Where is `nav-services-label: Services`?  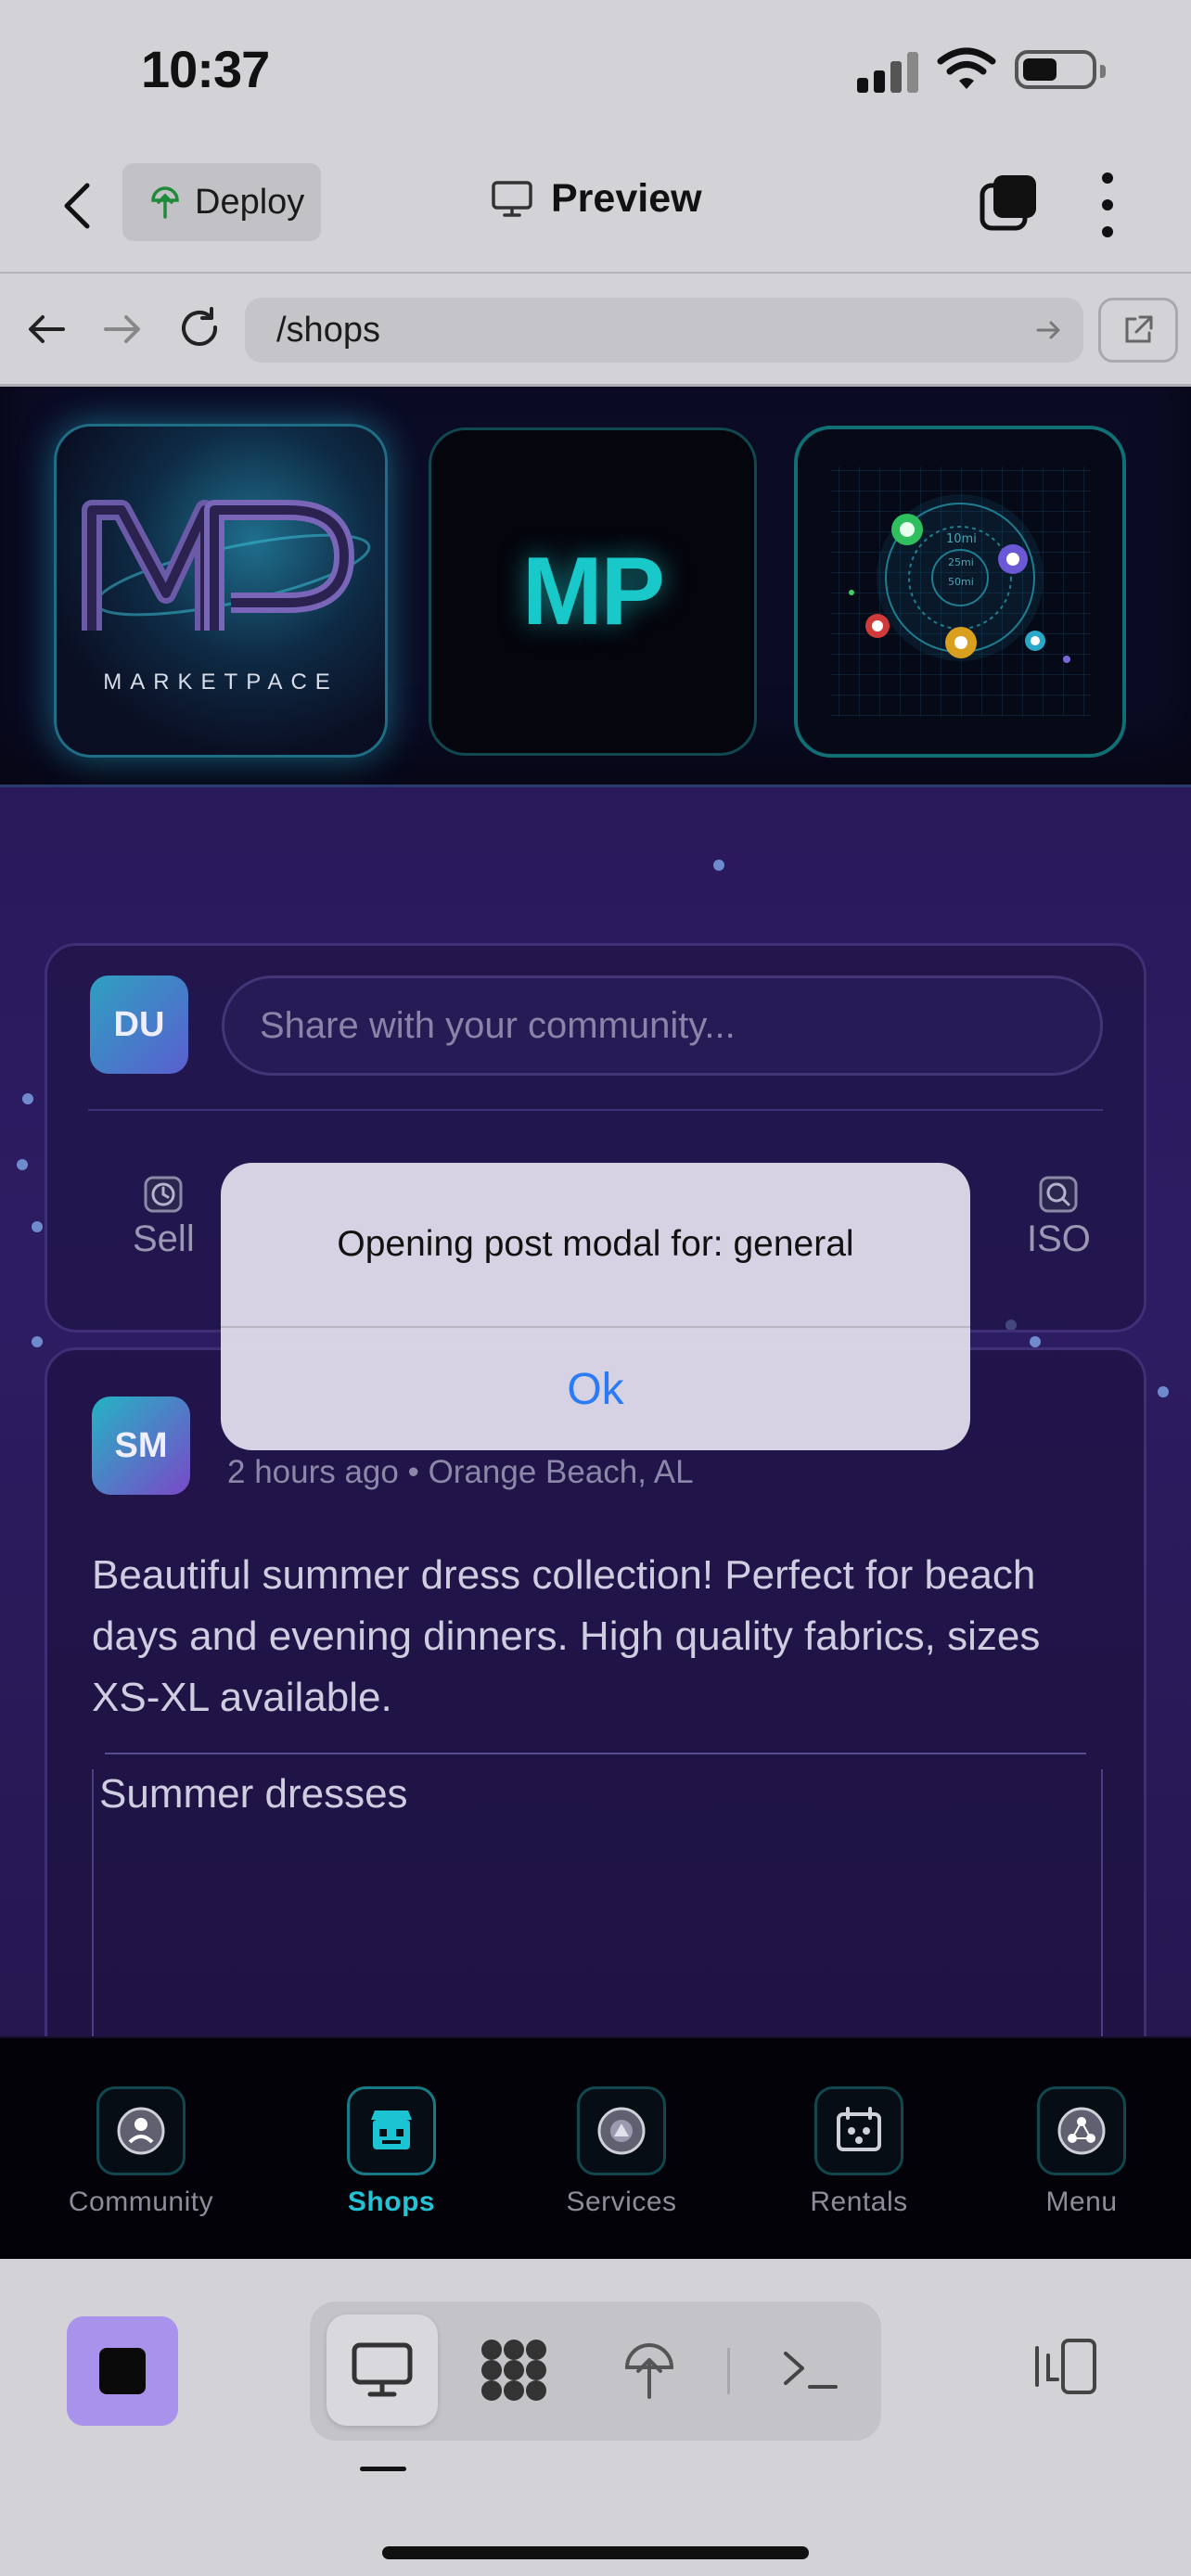 nav-services-label: Services is located at coordinates (621, 2202).